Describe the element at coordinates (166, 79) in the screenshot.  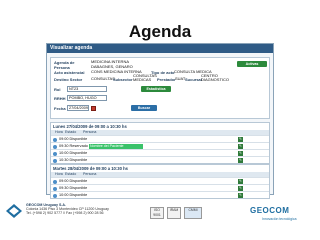
I see `prestador-label: Prestador` at that location.